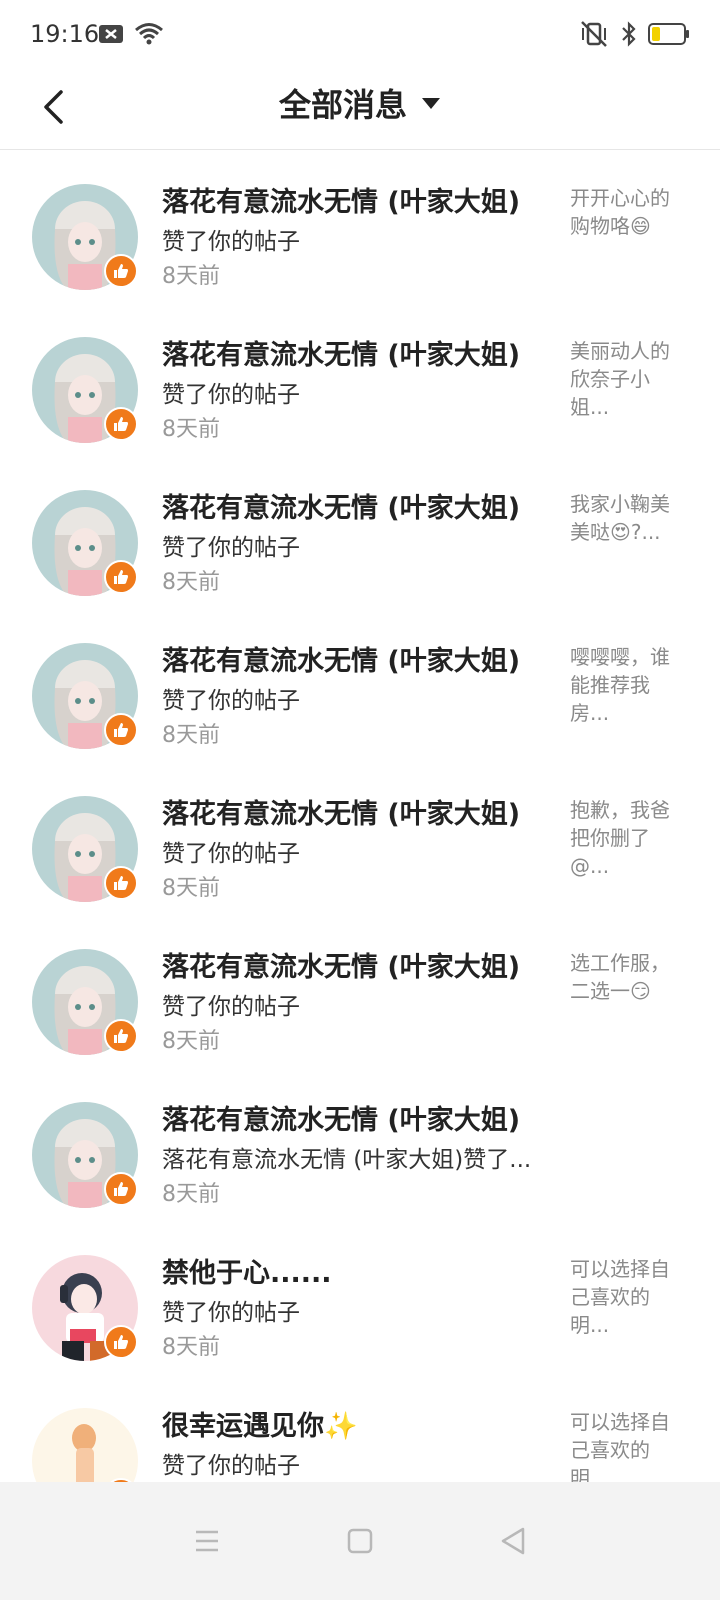 The image size is (720, 1600). I want to click on sender-name: 很幸运遇见你✨, so click(260, 1426).